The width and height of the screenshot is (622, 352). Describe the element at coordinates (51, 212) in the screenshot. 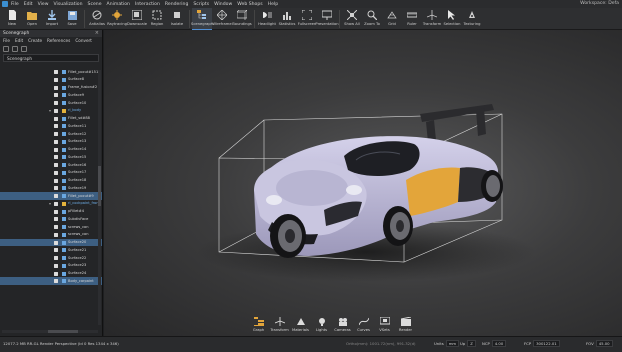

I see `tree-node: pFillet#4` at that location.